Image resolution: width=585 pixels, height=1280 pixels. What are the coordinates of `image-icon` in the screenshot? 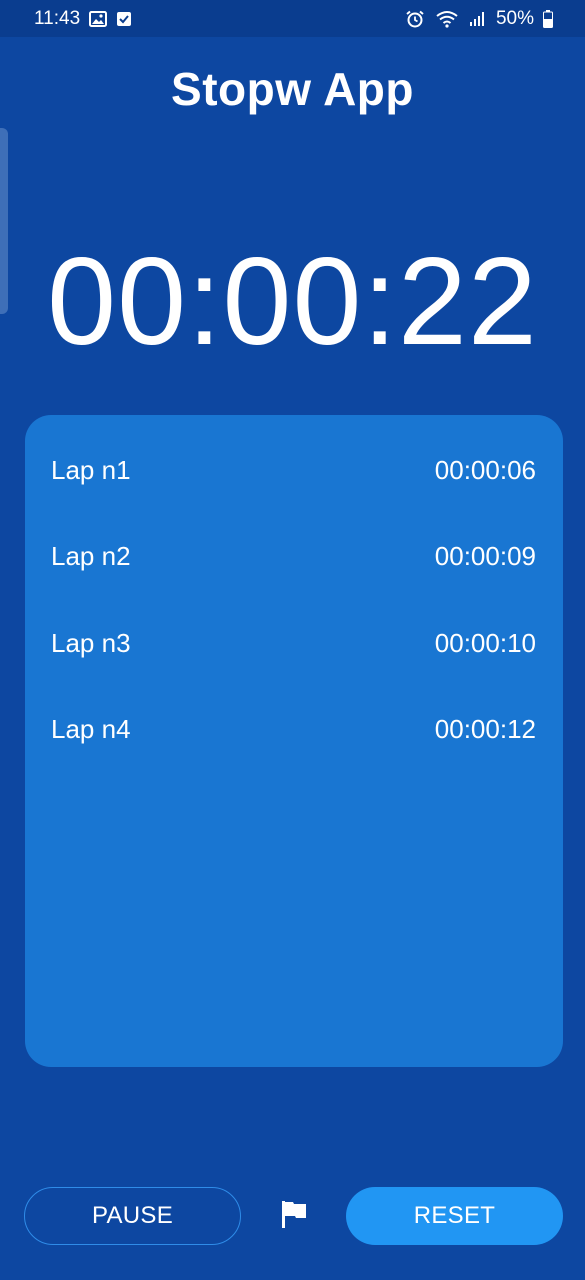 It's located at (98, 18).